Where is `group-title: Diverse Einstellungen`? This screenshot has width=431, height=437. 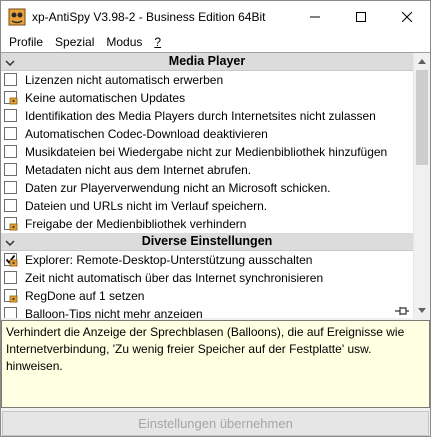 group-title: Diverse Einstellungen is located at coordinates (207, 241).